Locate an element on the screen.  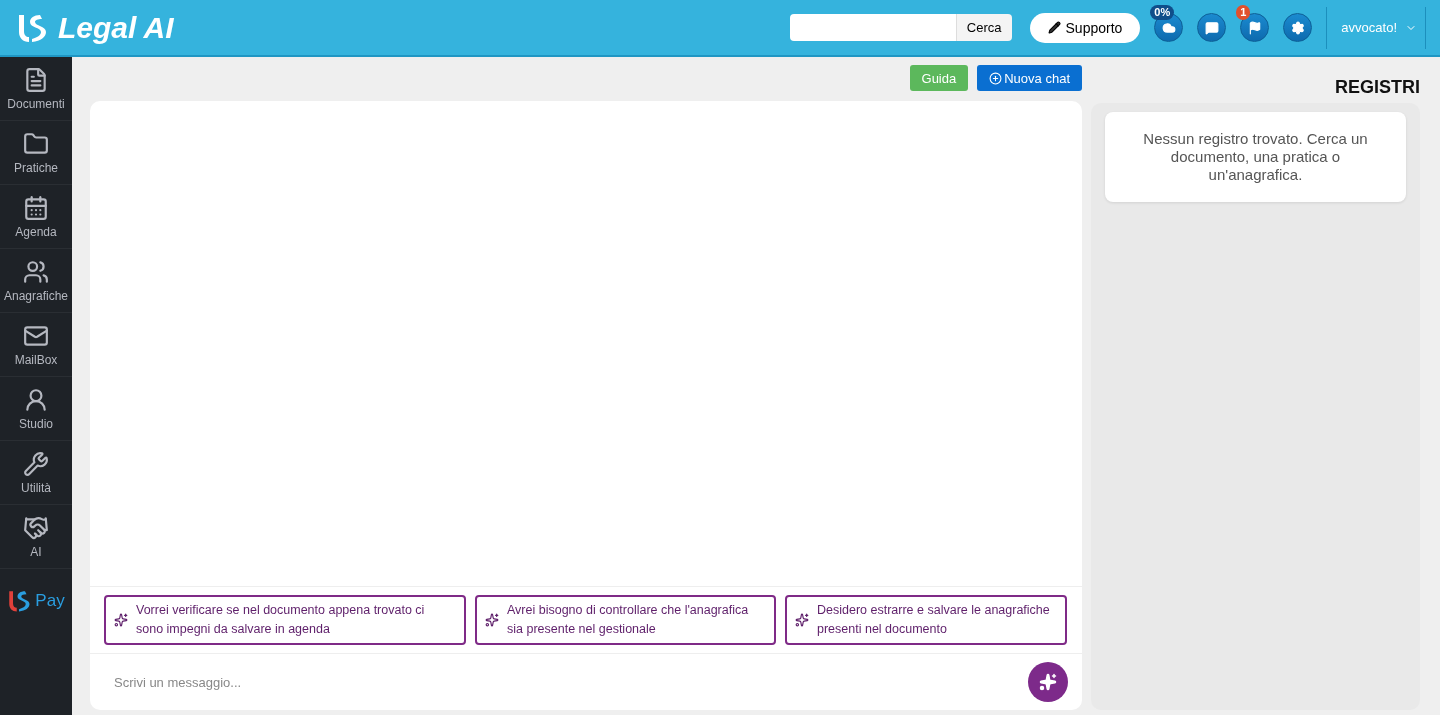
brand-name: Legal AI is located at coordinates (116, 27).